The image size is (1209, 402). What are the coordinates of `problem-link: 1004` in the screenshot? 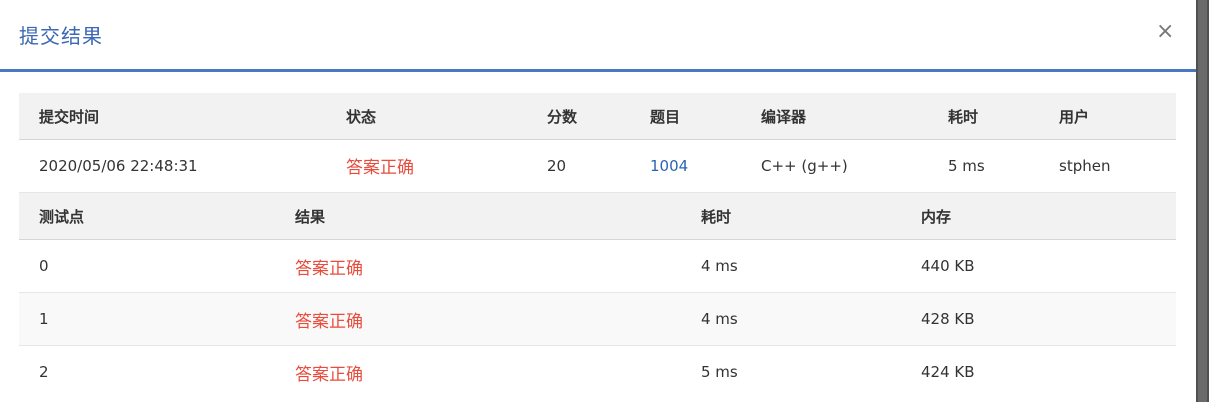 It's located at (669, 165).